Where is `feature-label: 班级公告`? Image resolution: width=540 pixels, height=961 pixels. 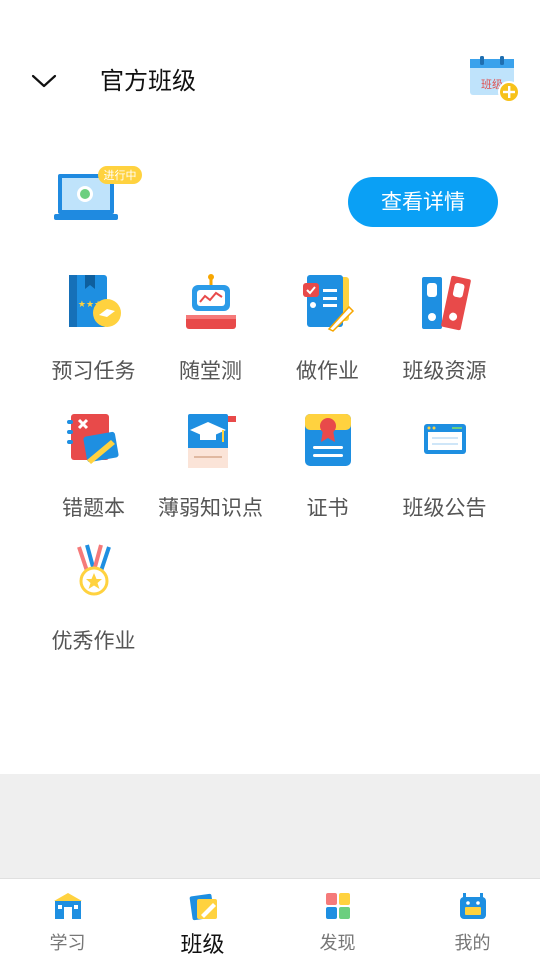
feature-label: 班级公告 is located at coordinates (444, 508).